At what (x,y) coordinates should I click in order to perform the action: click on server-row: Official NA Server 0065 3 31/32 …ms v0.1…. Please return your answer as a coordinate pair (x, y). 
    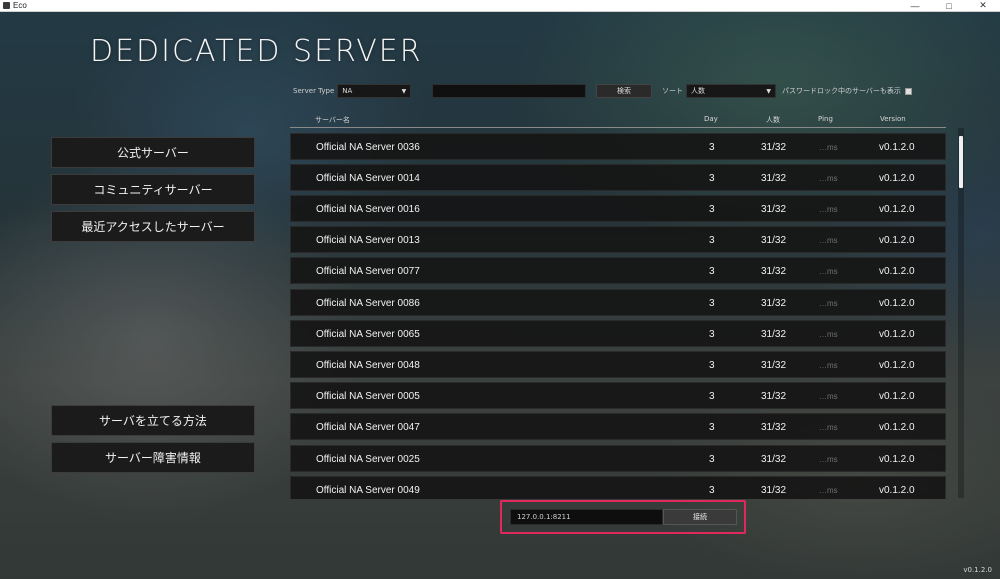
    Looking at the image, I should click on (618, 333).